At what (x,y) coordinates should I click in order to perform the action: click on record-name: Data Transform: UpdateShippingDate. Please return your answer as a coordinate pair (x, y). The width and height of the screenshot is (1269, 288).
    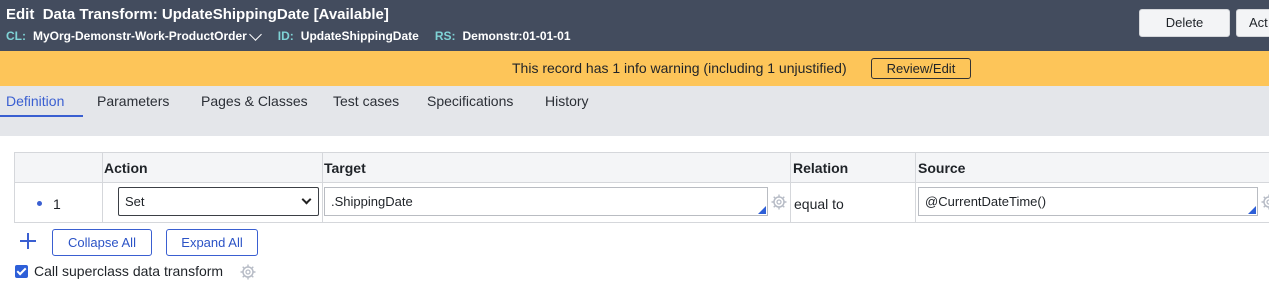
    Looking at the image, I should click on (176, 14).